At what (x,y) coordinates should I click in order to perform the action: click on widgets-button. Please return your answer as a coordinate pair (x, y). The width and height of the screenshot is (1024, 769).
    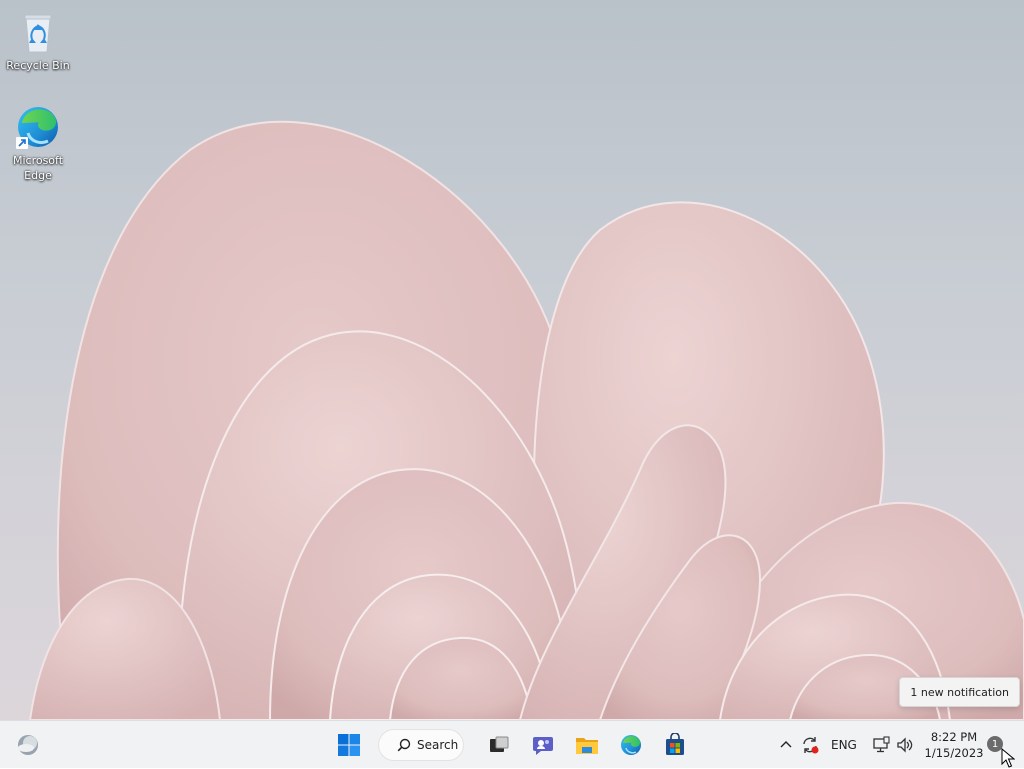
    Looking at the image, I should click on (28, 745).